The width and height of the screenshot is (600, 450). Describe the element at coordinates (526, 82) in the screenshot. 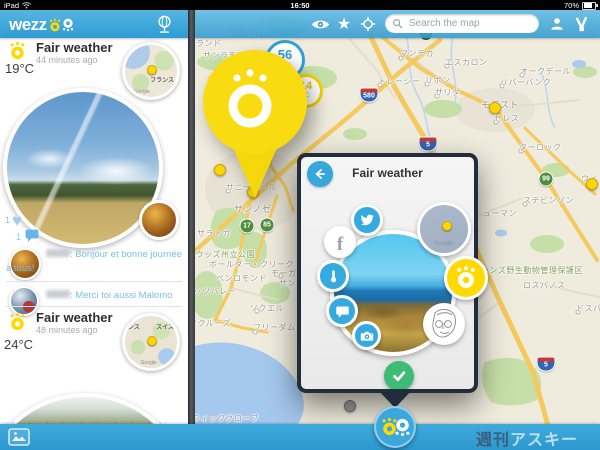

I see `map-place-label: リバーバンク` at that location.